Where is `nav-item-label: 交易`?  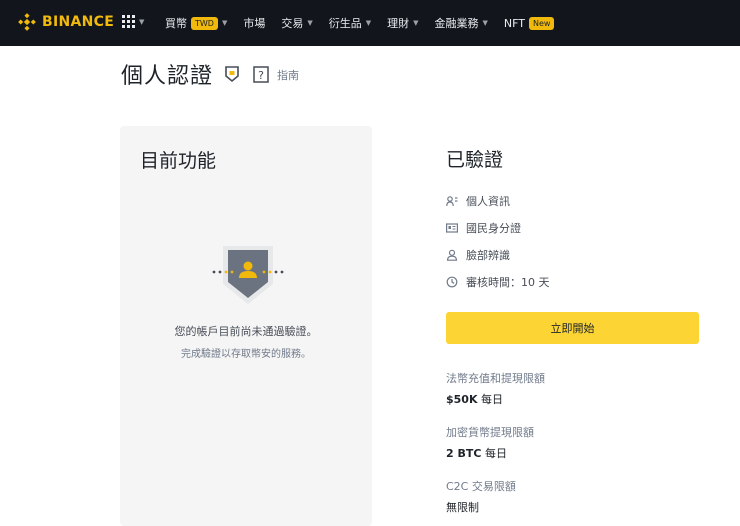 nav-item-label: 交易 is located at coordinates (292, 23).